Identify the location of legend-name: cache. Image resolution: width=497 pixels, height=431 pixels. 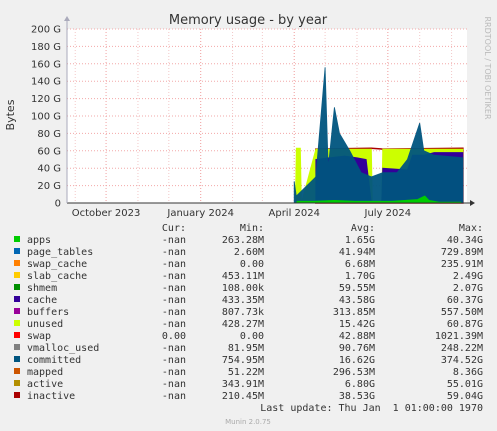
(42, 300).